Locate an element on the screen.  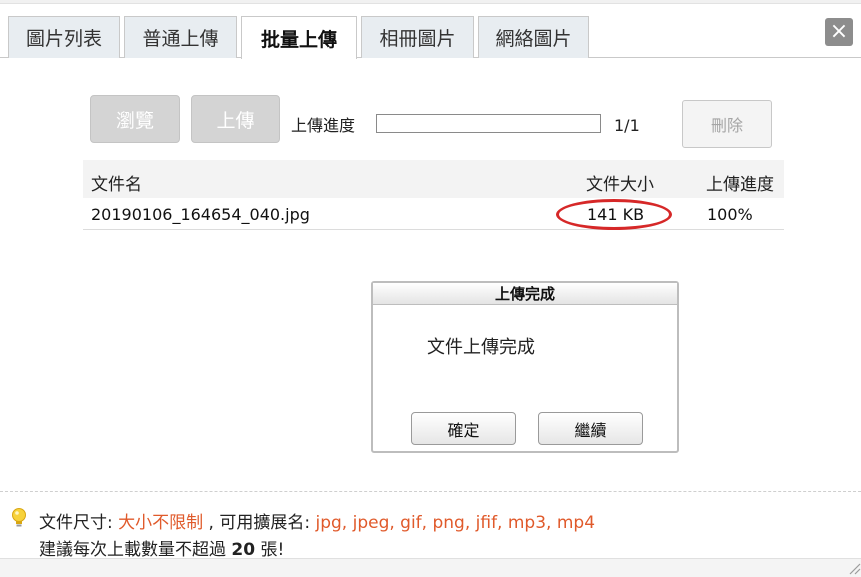
ok-button: 確定 is located at coordinates (463, 428).